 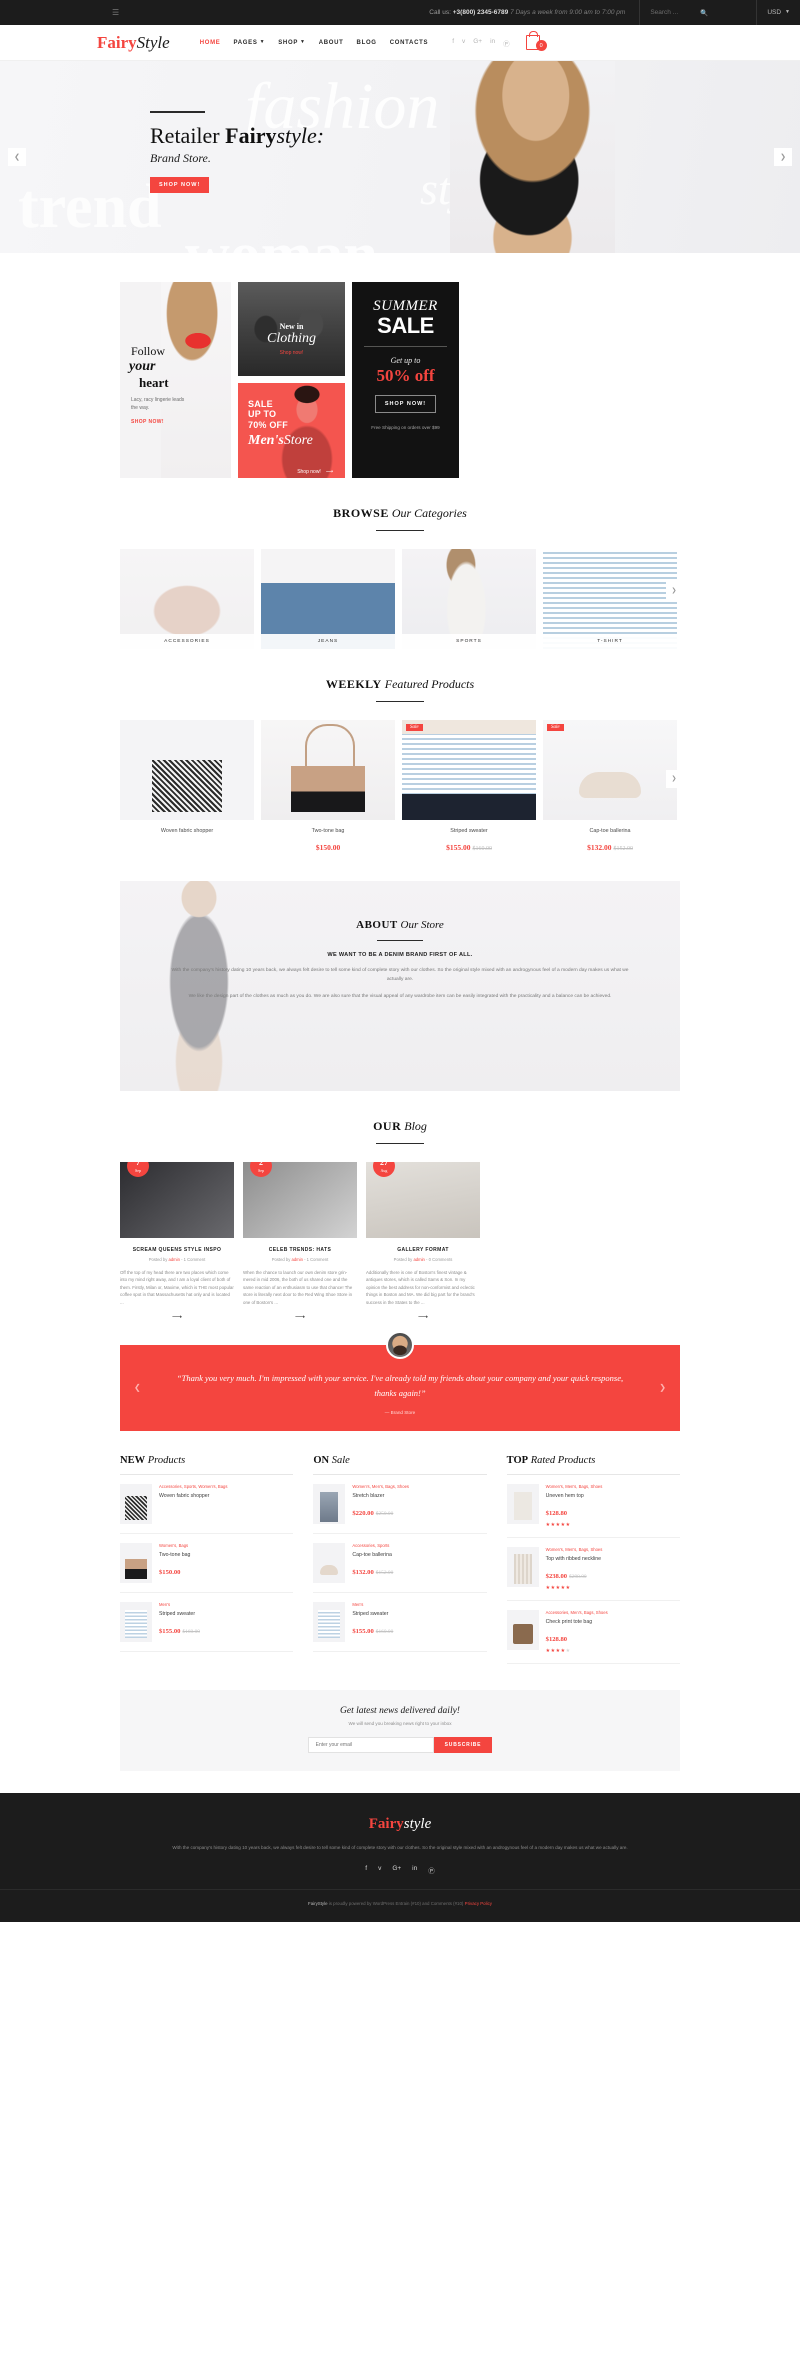 I want to click on product-card: Sale Cap-toe ballerina $132.00 $152.00, so click(x=610, y=787).